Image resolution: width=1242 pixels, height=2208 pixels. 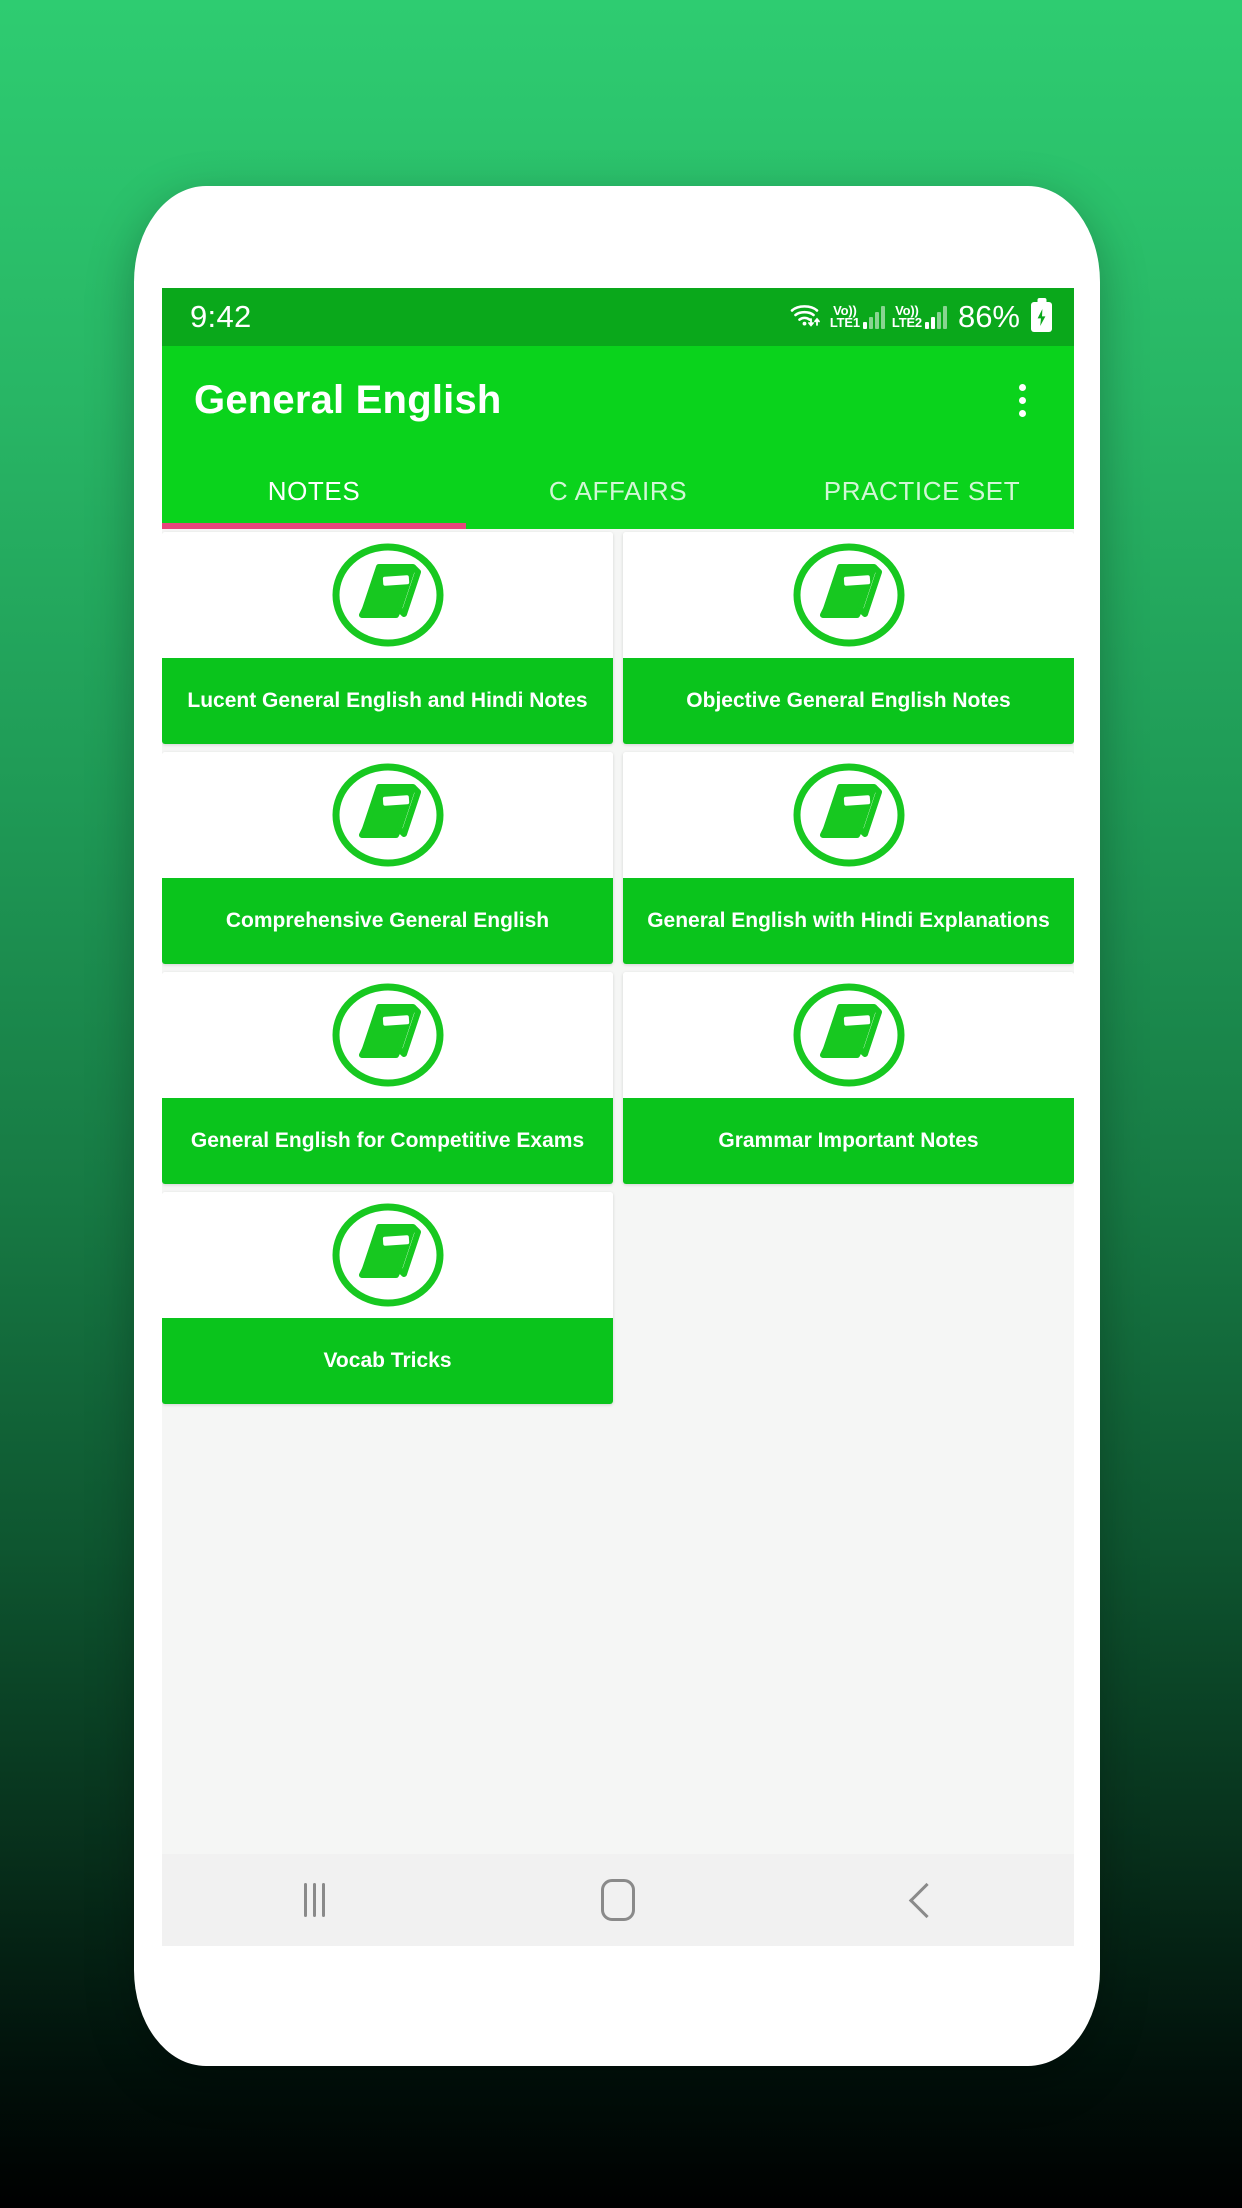 I want to click on sim1-signal-bars-icon, so click(x=873, y=317).